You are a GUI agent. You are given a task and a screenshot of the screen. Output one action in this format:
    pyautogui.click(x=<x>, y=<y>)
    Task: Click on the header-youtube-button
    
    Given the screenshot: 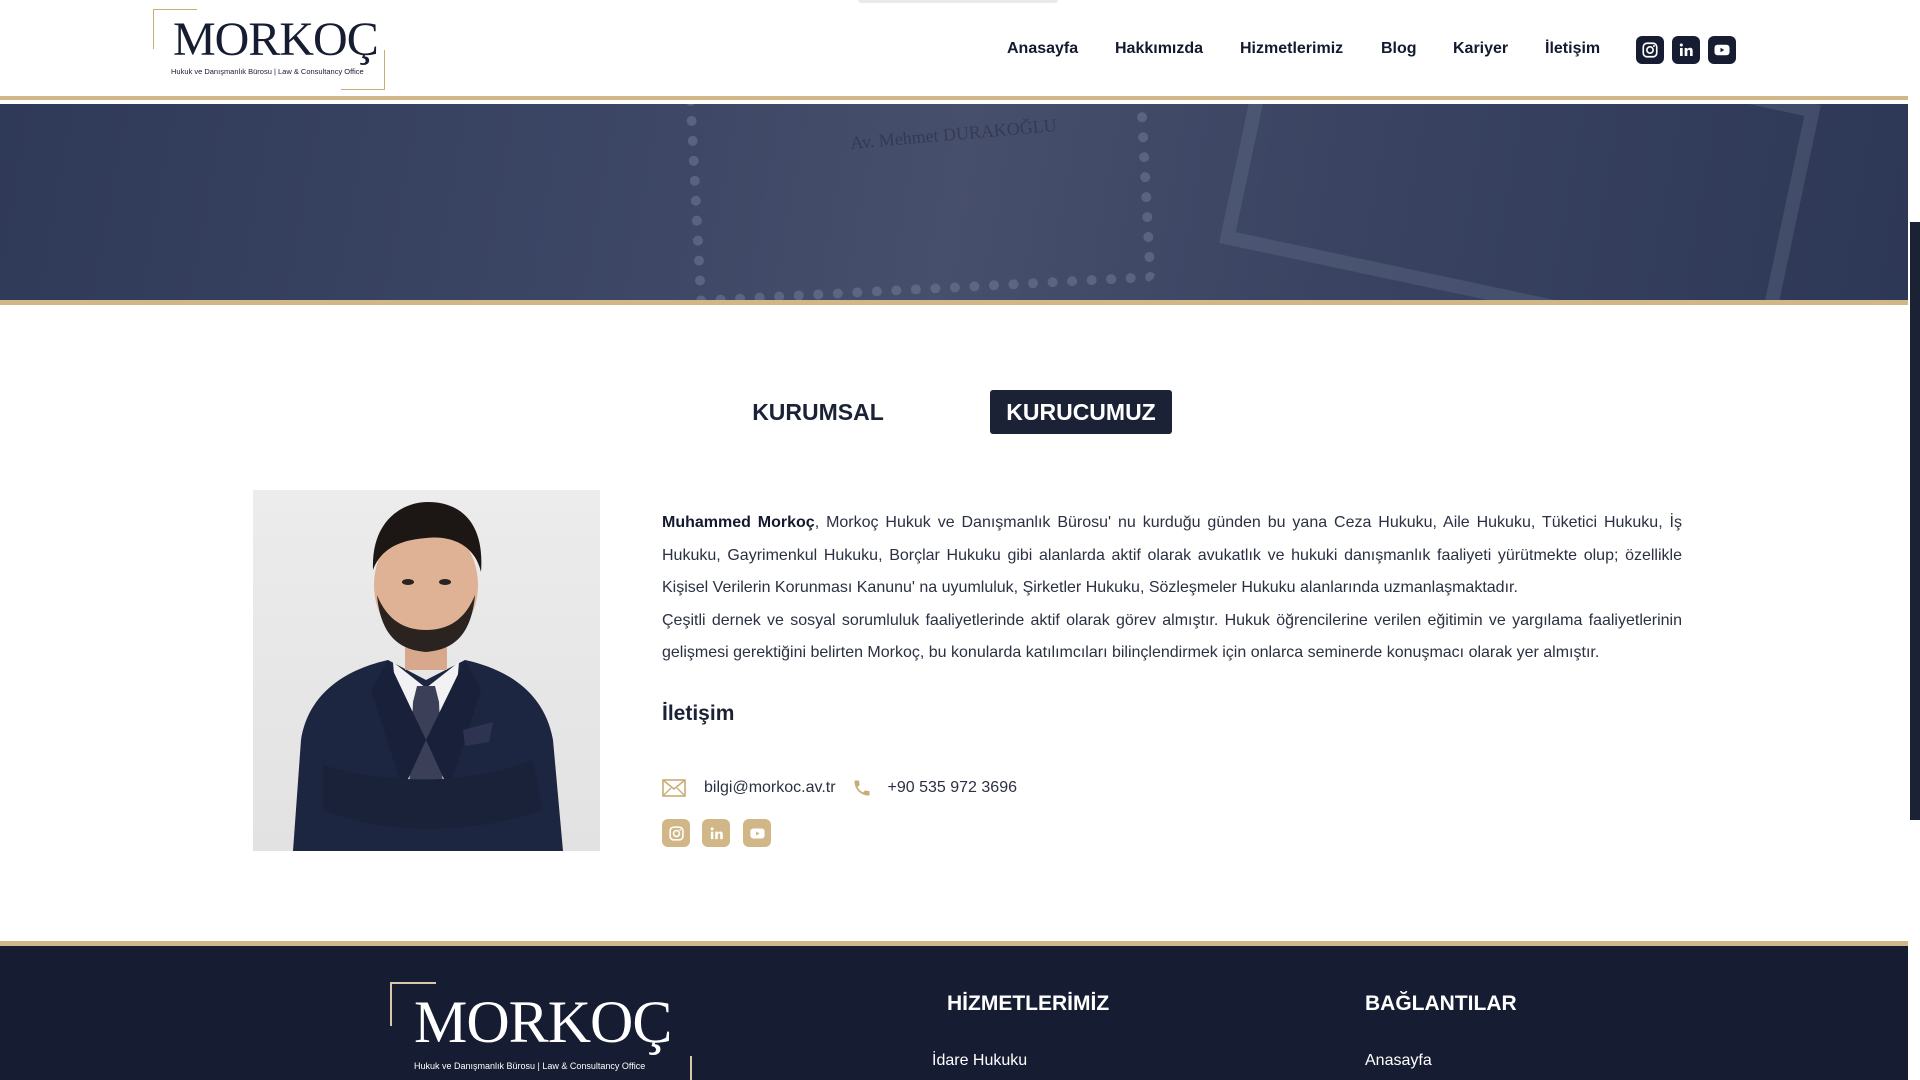 What is the action you would take?
    pyautogui.click(x=1722, y=50)
    